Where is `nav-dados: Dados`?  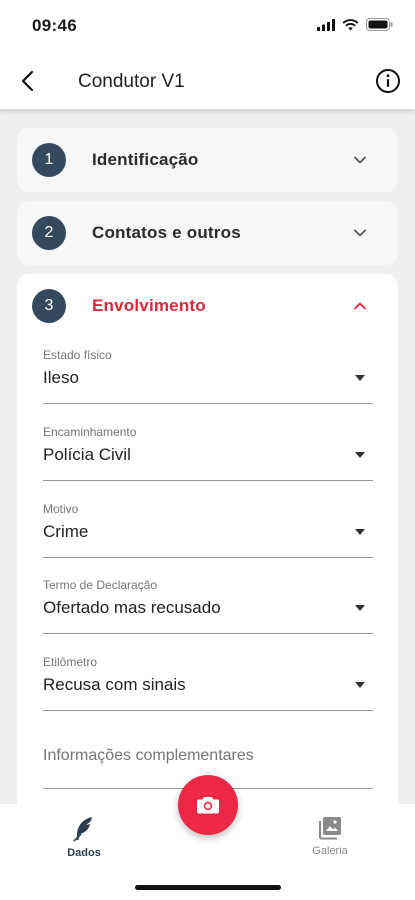 nav-dados: Dados is located at coordinates (84, 837).